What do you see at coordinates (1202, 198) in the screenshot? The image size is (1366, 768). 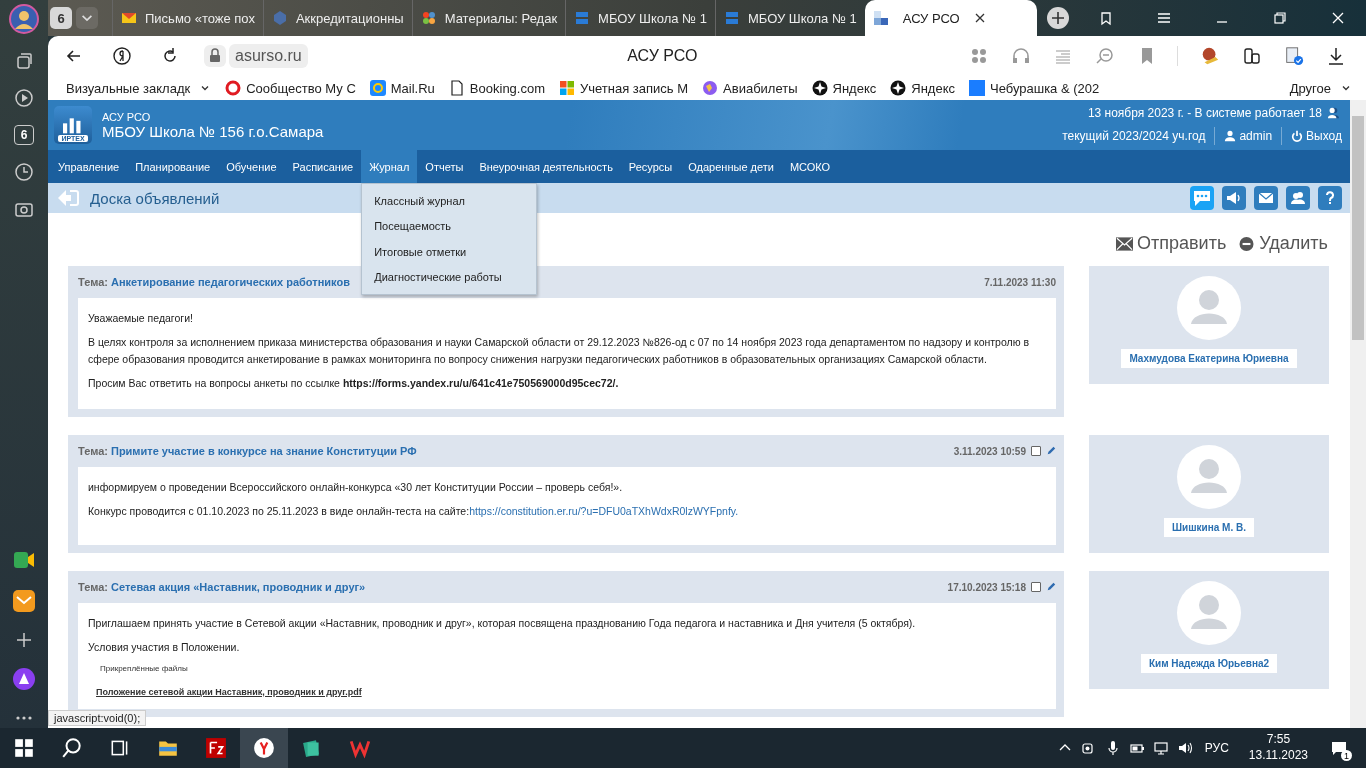 I see `chat-icon` at bounding box center [1202, 198].